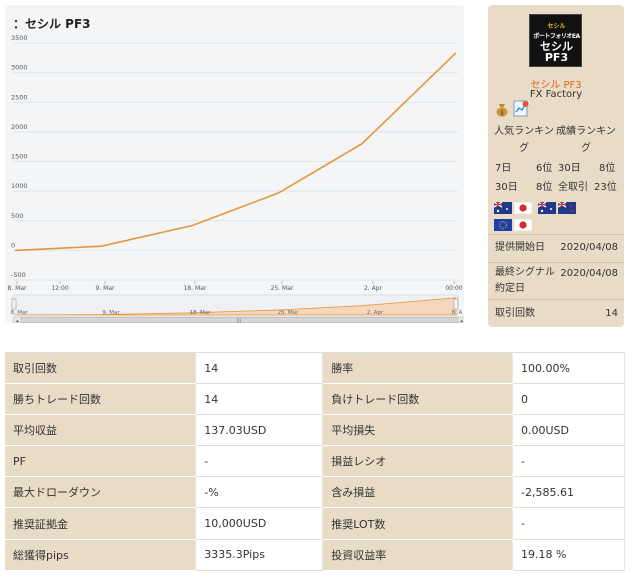  I want to click on navigator-right-handle, so click(456, 304).